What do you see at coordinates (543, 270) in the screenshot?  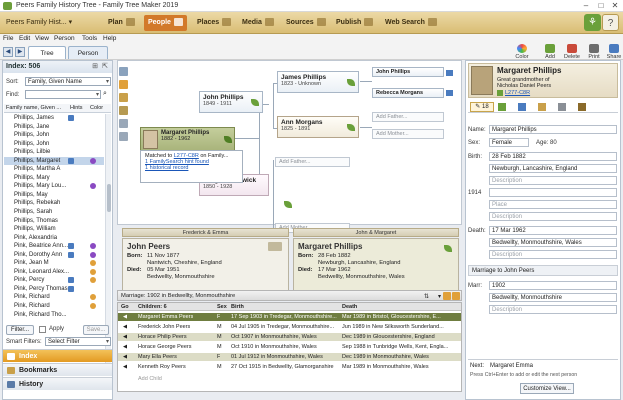 I see `marriage-section-header: Marriage to John Peers` at bounding box center [543, 270].